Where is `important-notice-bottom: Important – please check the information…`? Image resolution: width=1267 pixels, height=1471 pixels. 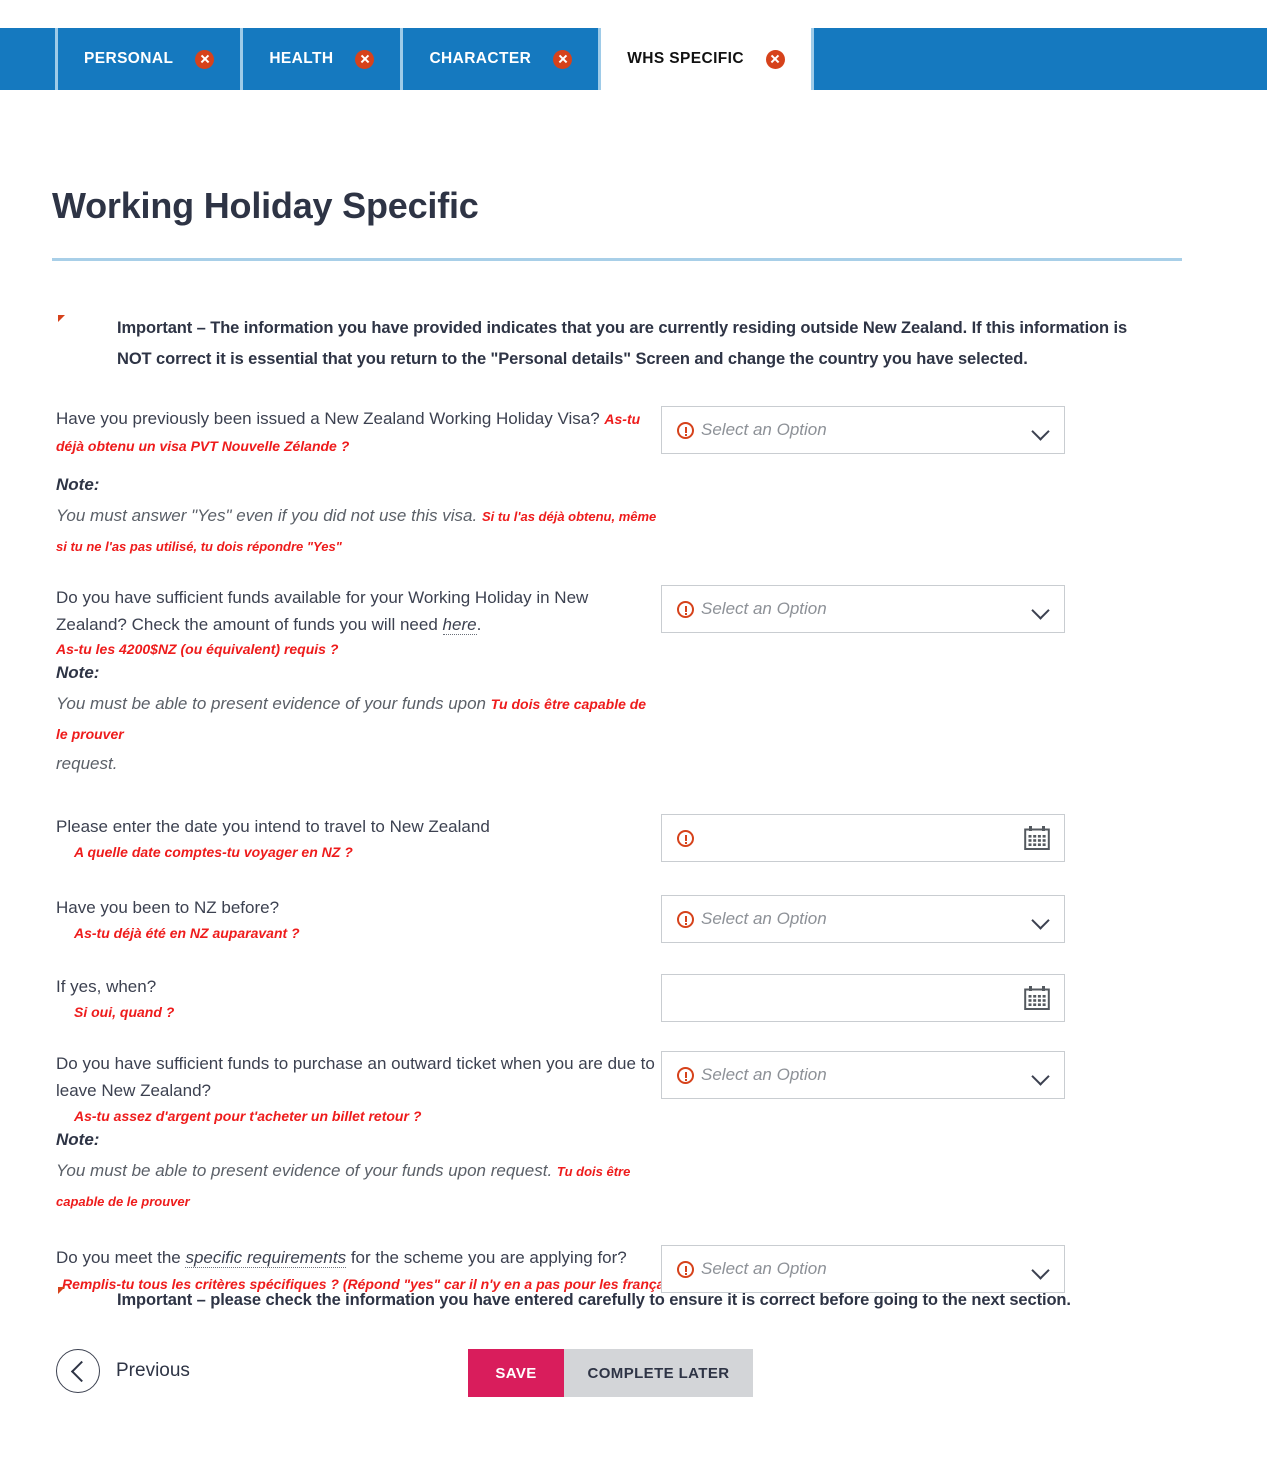
important-notice-bottom: Important – please check the information… is located at coordinates (608, 1305).